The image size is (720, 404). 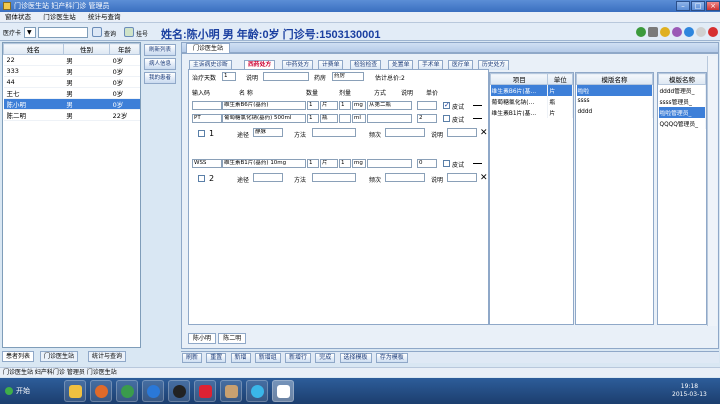 I want to click on route-input: 静脉, so click(x=268, y=132).